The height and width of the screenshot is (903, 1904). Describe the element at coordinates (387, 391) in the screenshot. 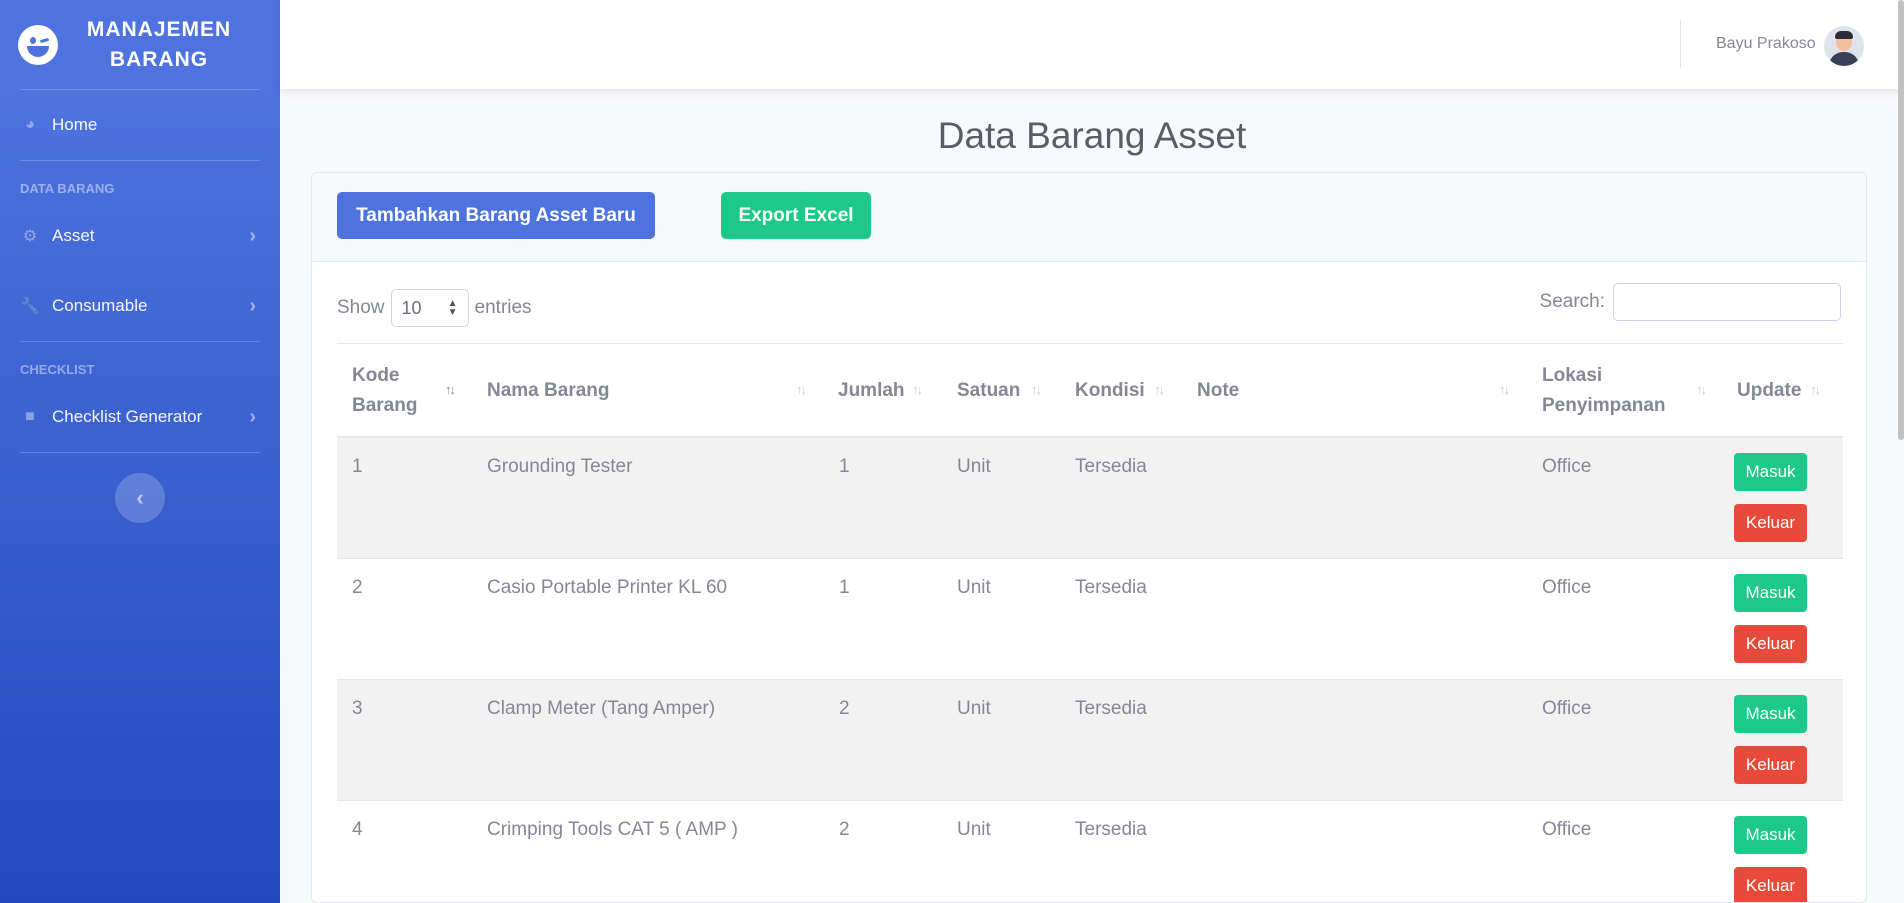

I see `column-header-kode: Kode Barang` at that location.